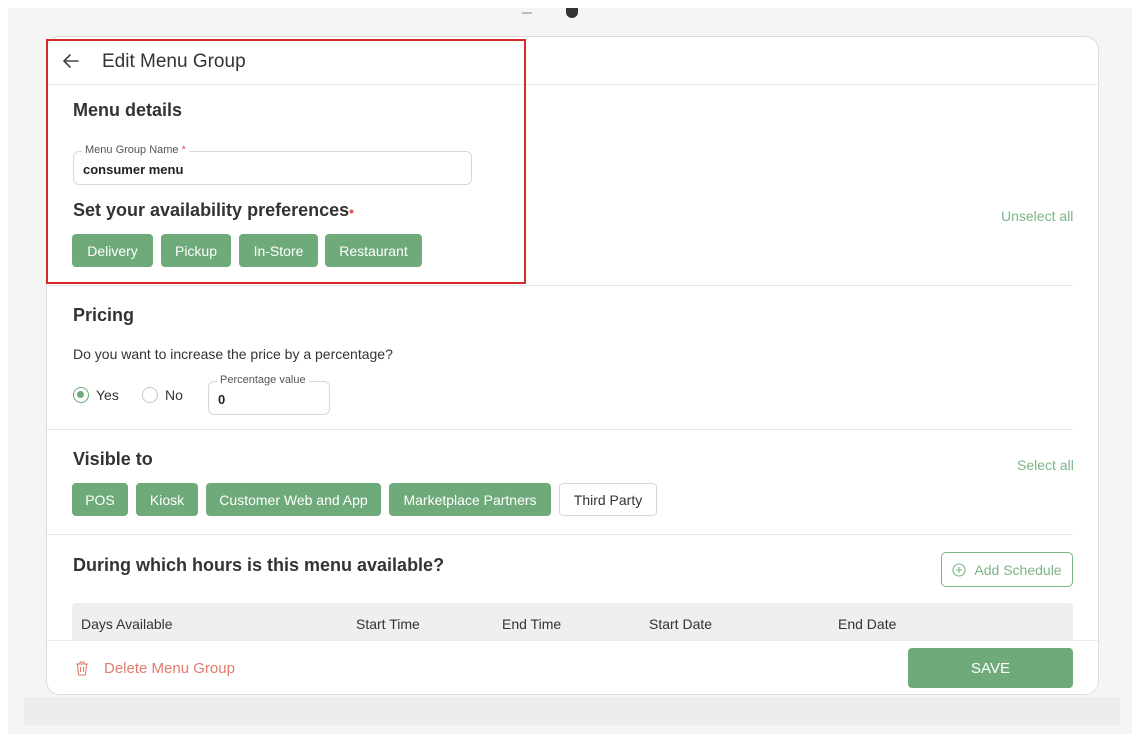  What do you see at coordinates (527, 13) in the screenshot?
I see `notch-dash` at bounding box center [527, 13].